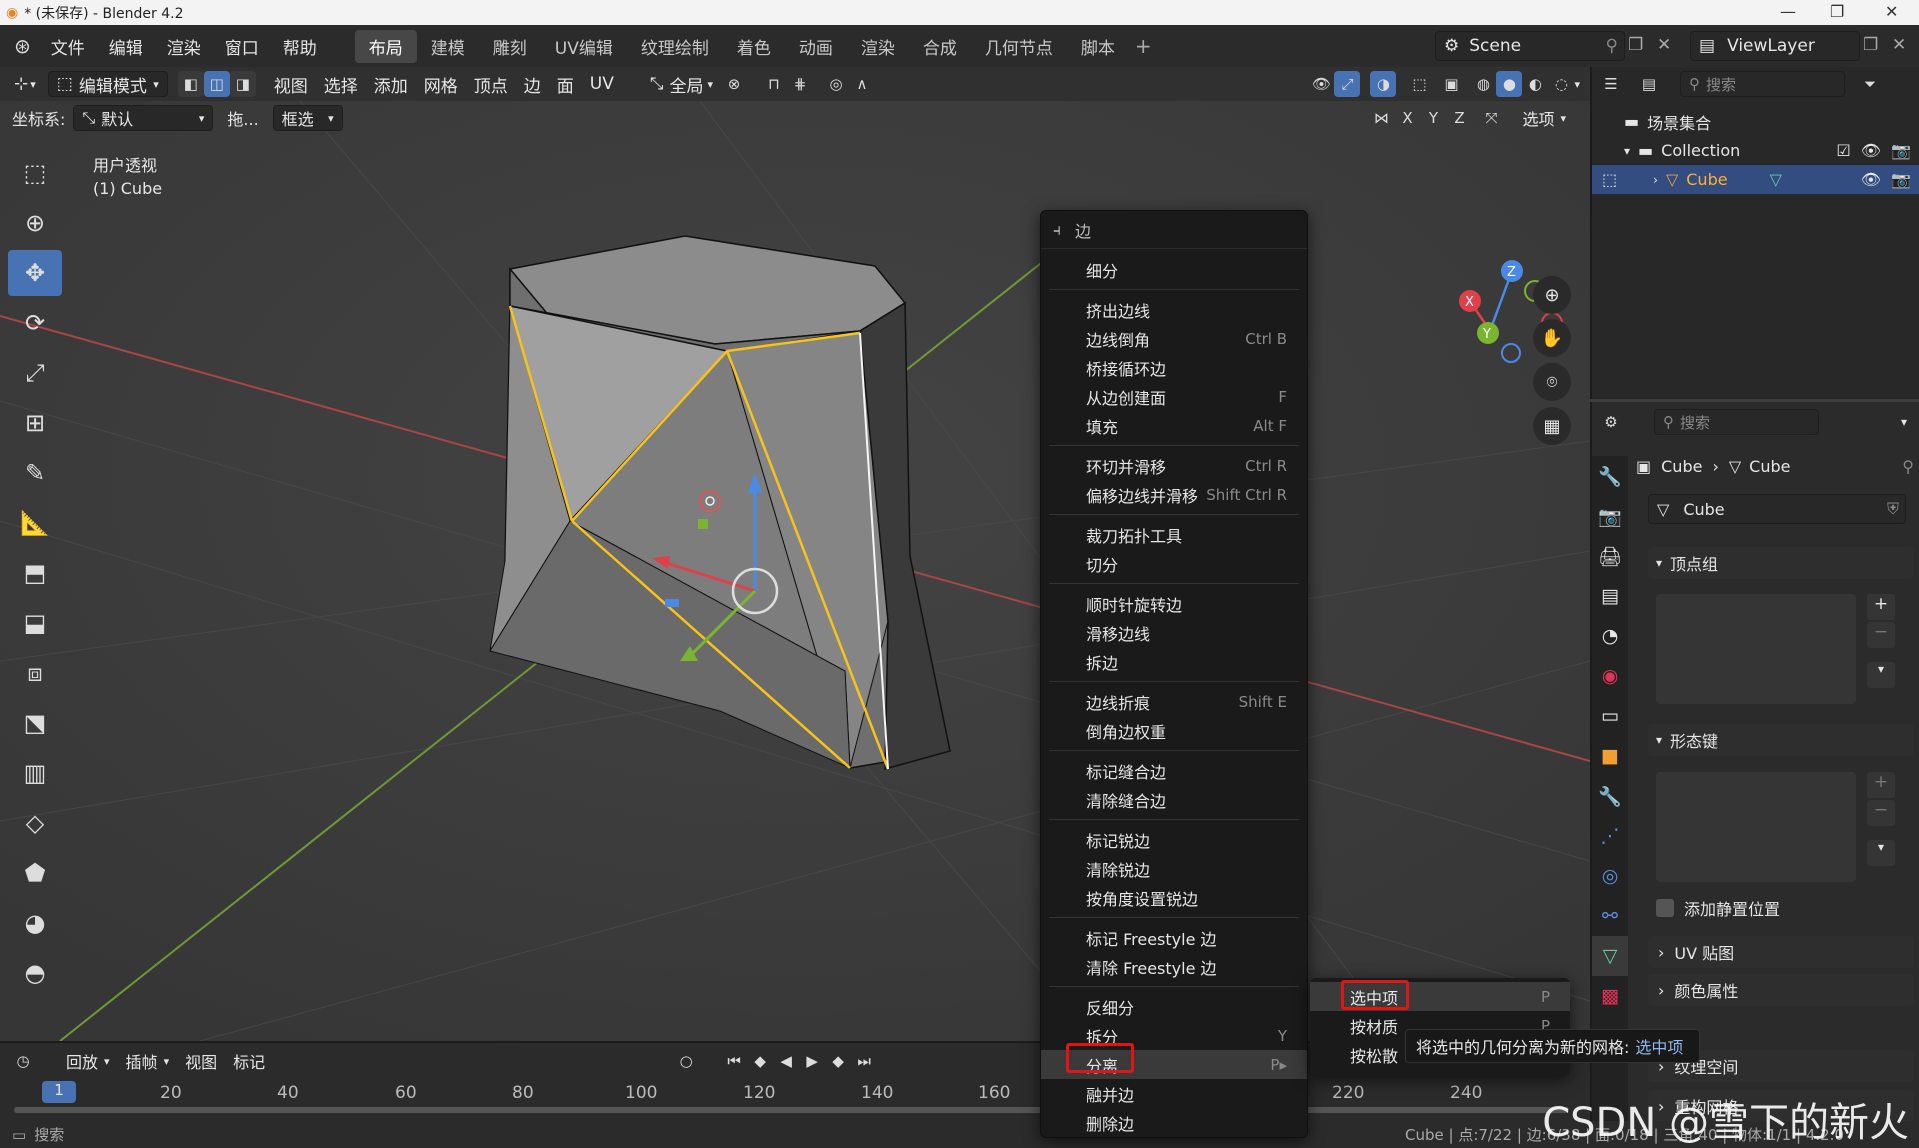  What do you see at coordinates (1419, 84) in the screenshot?
I see `mesh-edit-overlay-icon: ⬚` at bounding box center [1419, 84].